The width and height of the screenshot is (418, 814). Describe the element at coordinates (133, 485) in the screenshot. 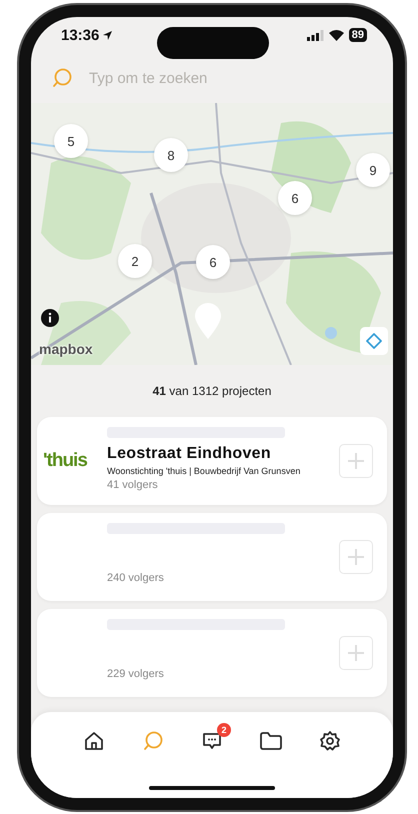

I see `follower-count: 41 volgers` at that location.